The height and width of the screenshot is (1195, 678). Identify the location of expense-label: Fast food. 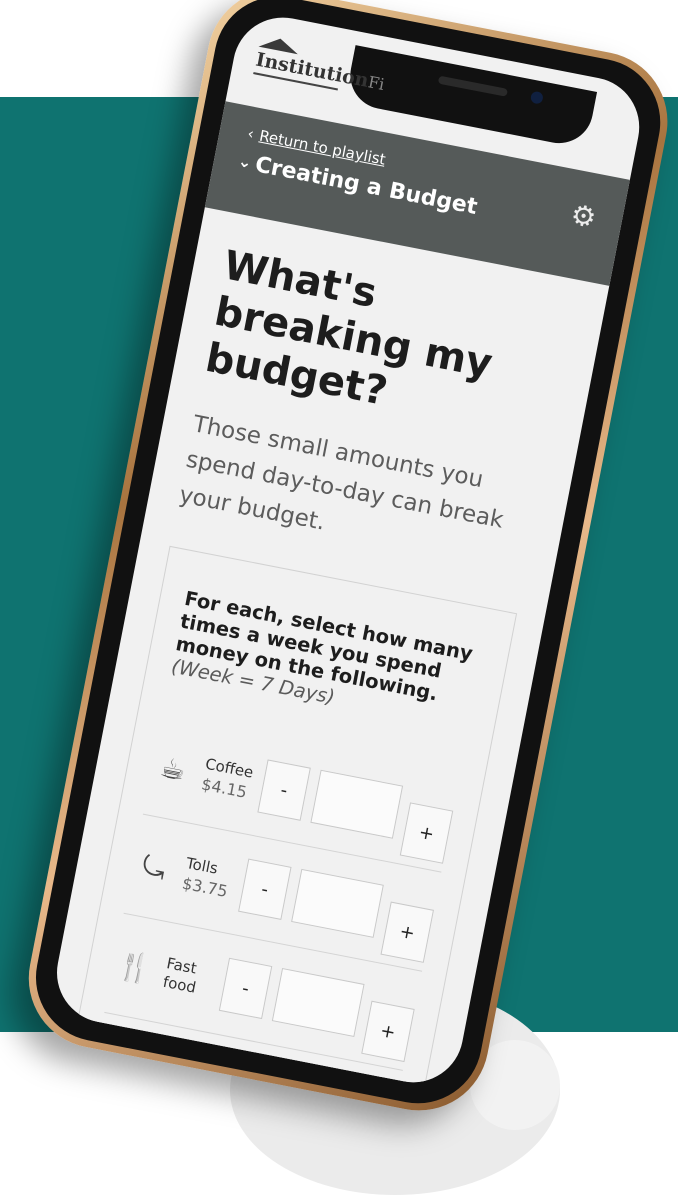
(191, 978).